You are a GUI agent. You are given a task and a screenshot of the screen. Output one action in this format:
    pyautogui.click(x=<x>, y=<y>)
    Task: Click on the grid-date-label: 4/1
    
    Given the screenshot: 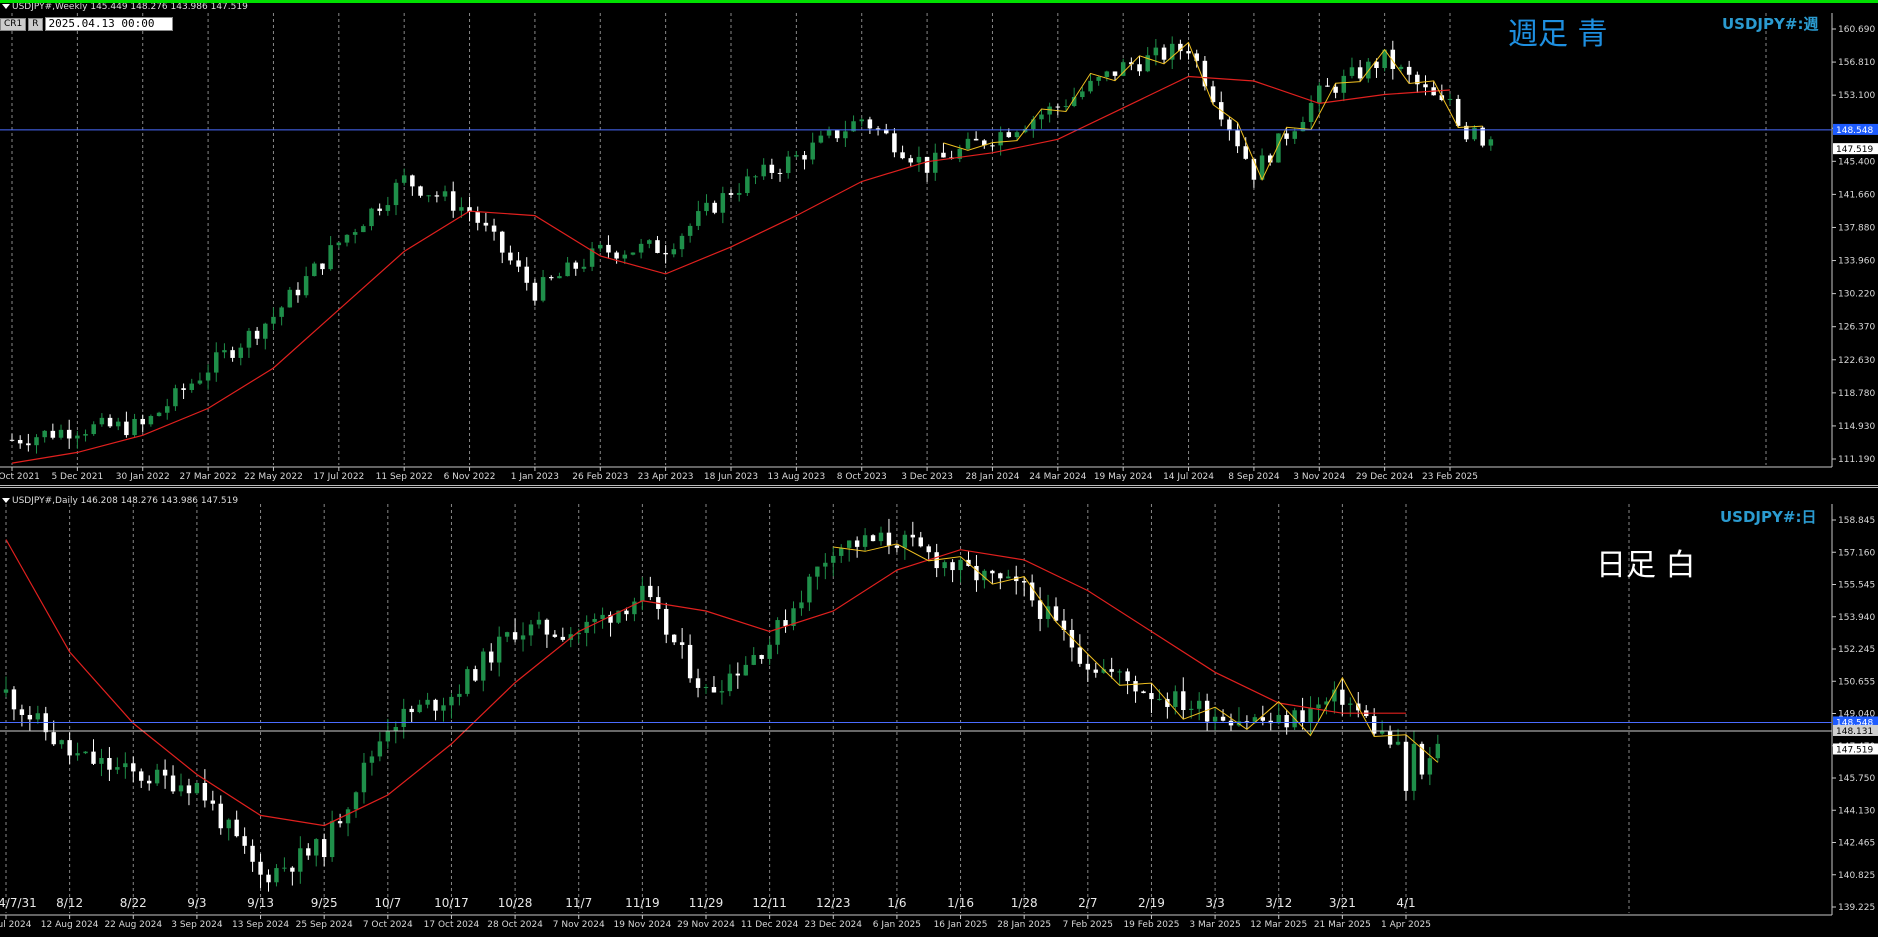 What is the action you would take?
    pyautogui.click(x=1405, y=903)
    